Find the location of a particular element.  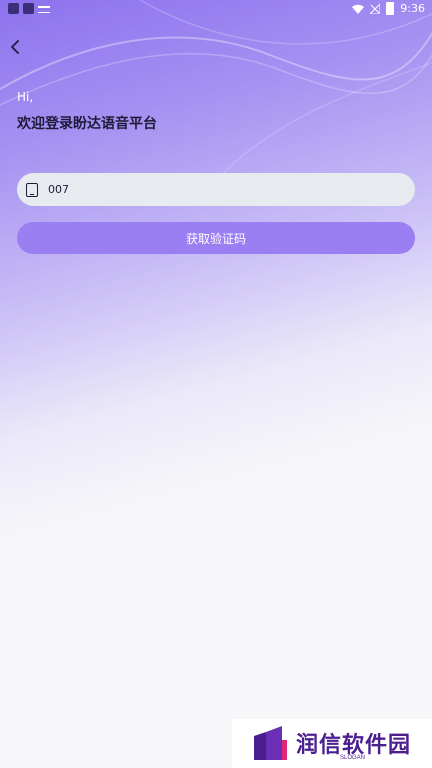

chevron-left-icon is located at coordinates (16, 47).